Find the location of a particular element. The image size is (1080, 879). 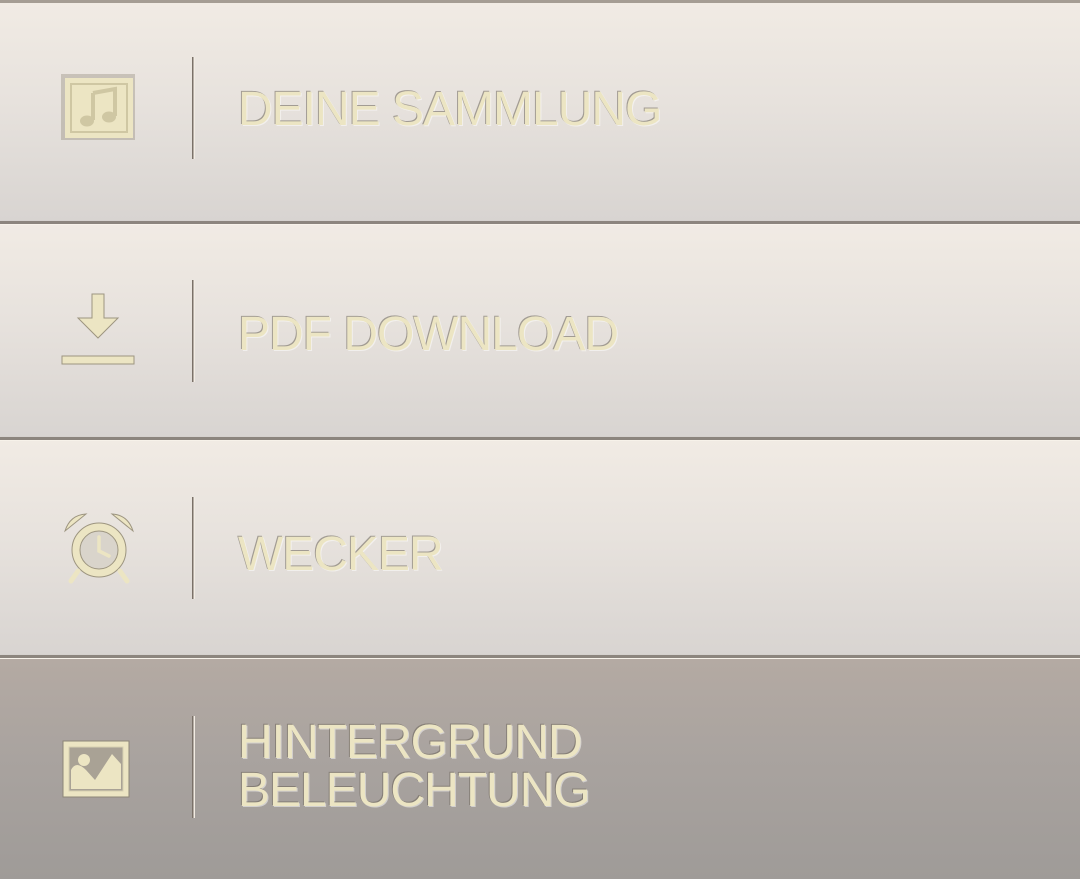

image-icon is located at coordinates (99, 777).